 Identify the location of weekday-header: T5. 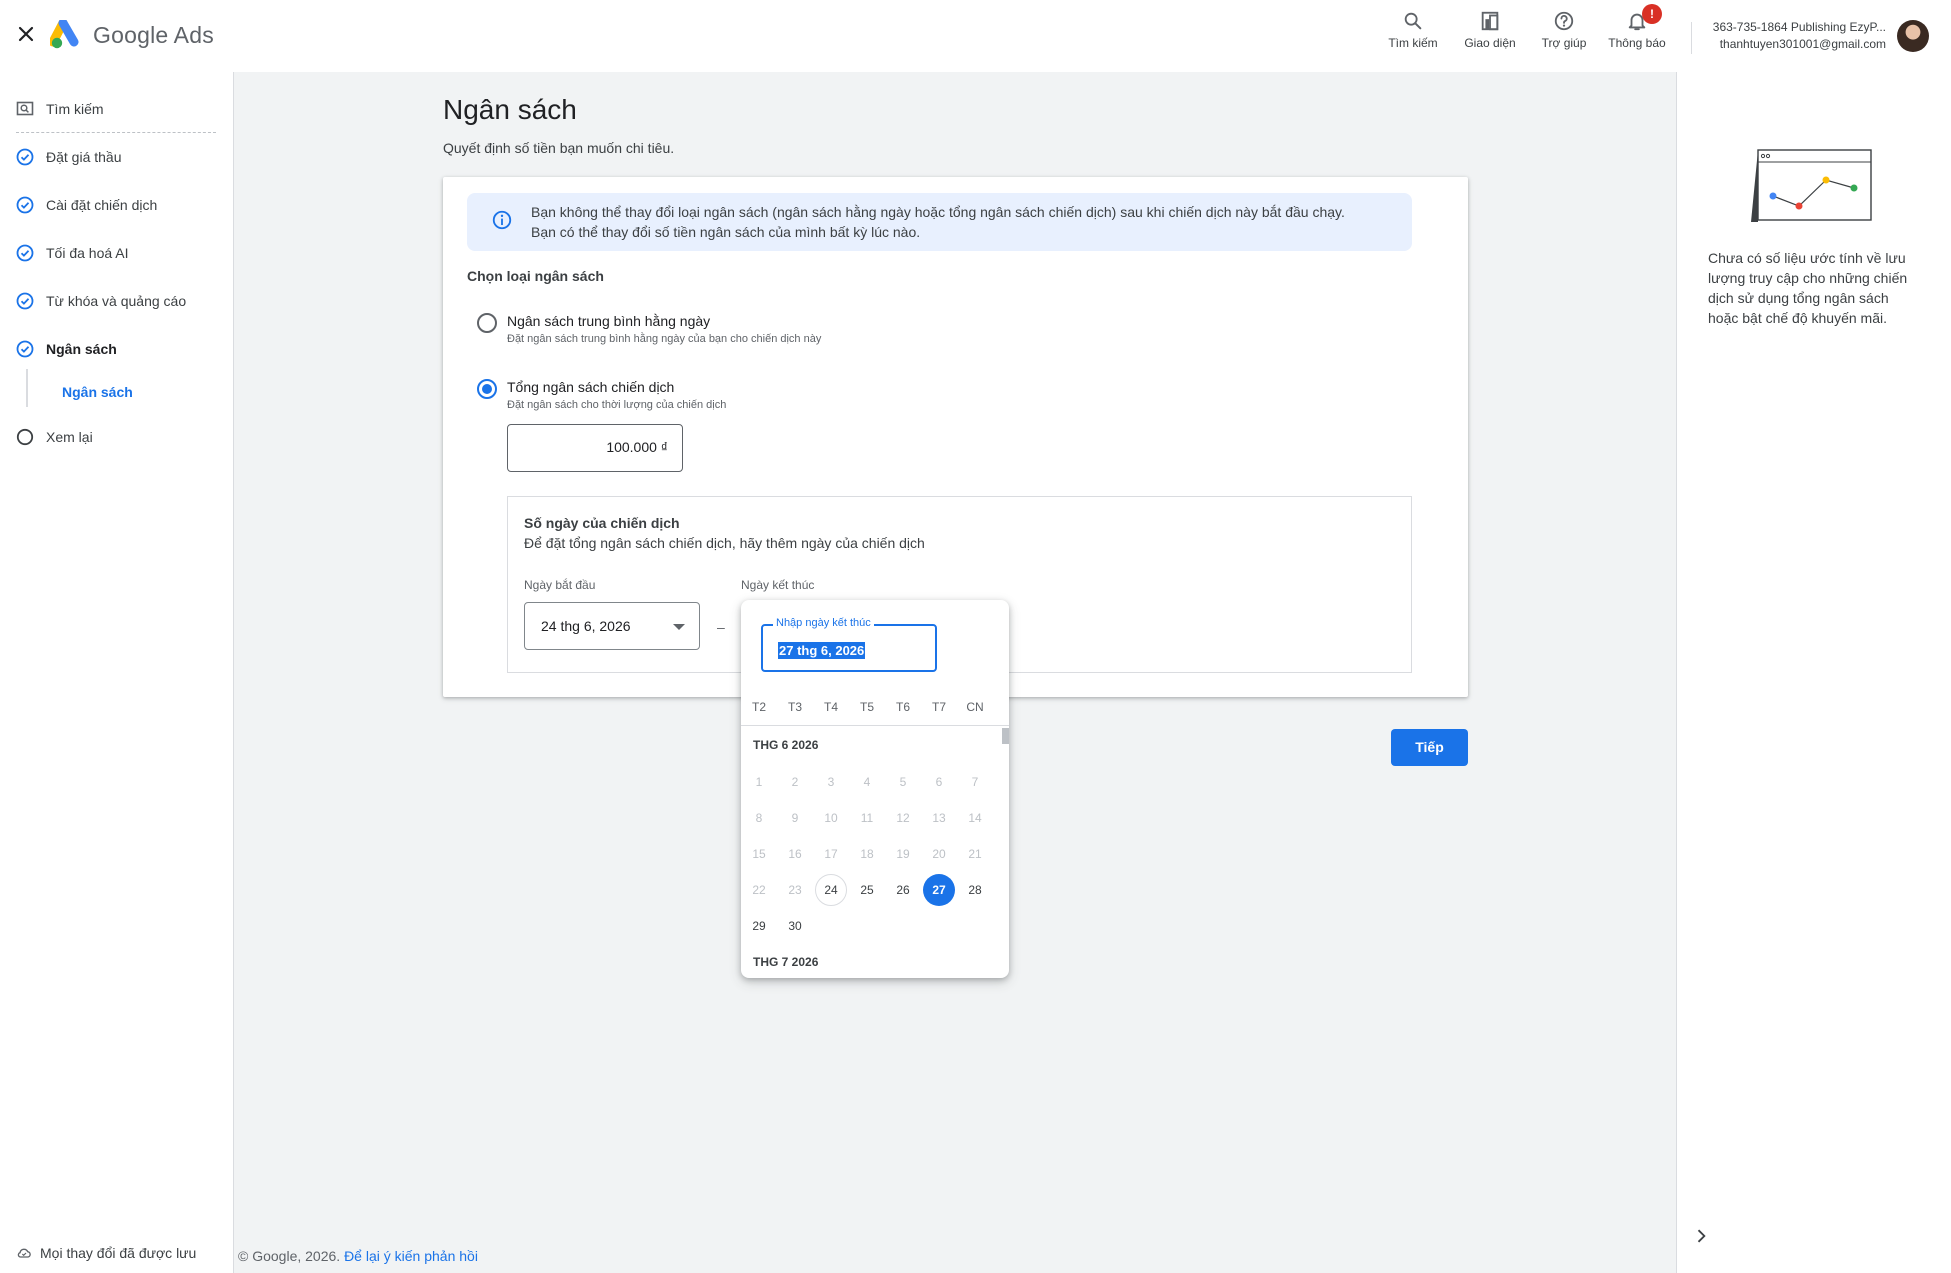
(866, 707).